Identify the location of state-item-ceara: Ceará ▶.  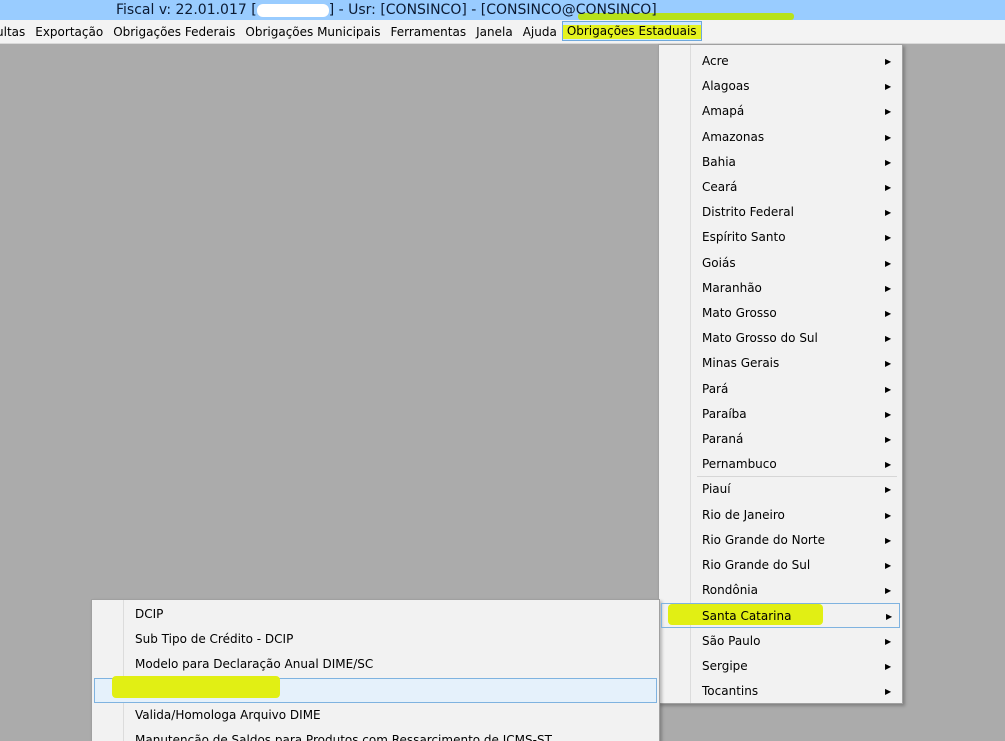
(780, 187).